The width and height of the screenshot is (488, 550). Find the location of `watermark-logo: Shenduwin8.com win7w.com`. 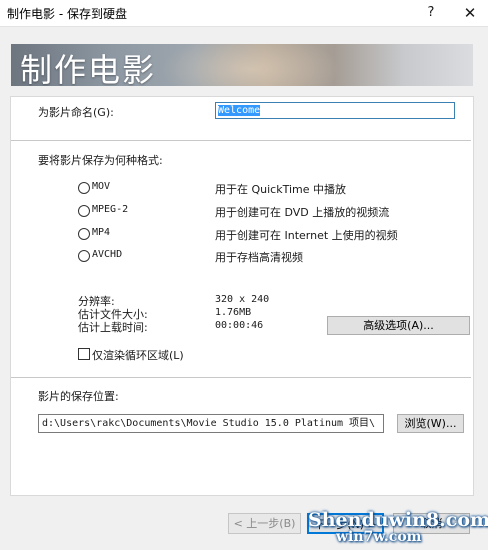

watermark-logo: Shenduwin8.com win7w.com is located at coordinates (398, 527).